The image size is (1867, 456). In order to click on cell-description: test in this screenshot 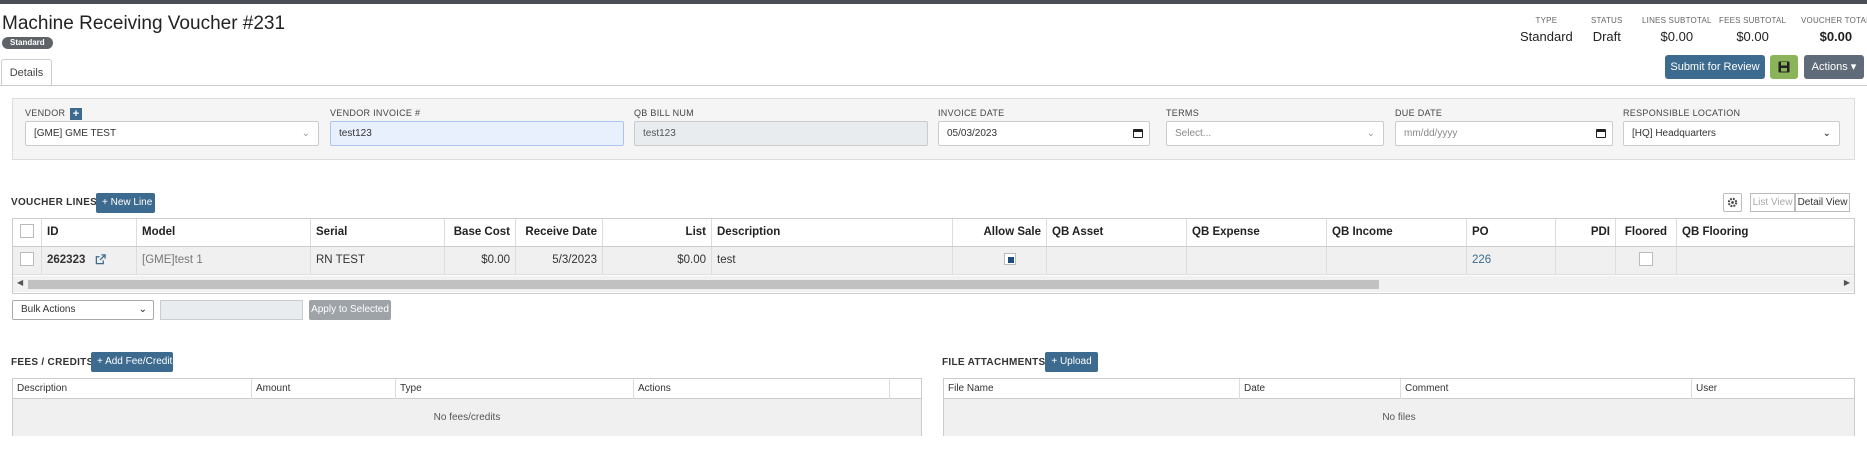, I will do `click(832, 260)`.